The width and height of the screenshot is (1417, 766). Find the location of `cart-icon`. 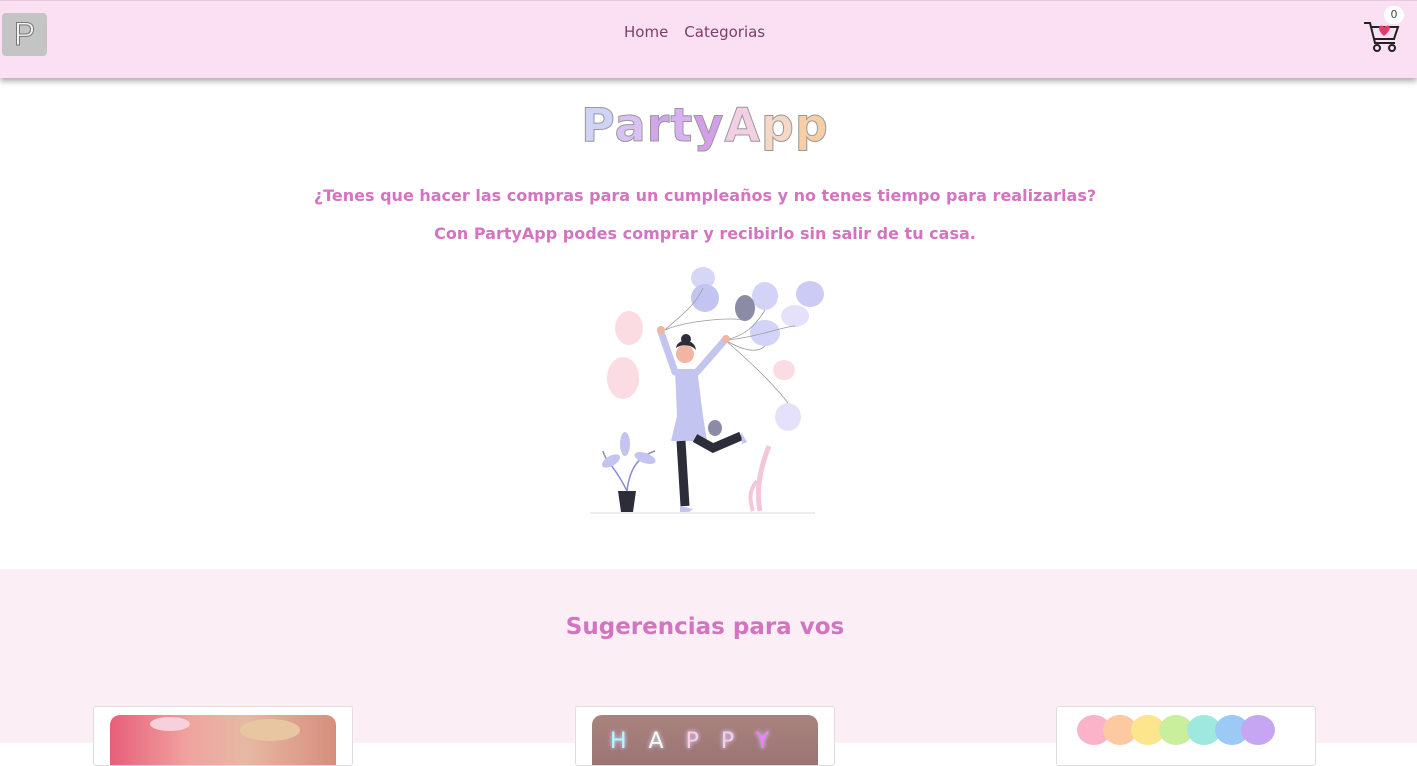

cart-icon is located at coordinates (1382, 37).